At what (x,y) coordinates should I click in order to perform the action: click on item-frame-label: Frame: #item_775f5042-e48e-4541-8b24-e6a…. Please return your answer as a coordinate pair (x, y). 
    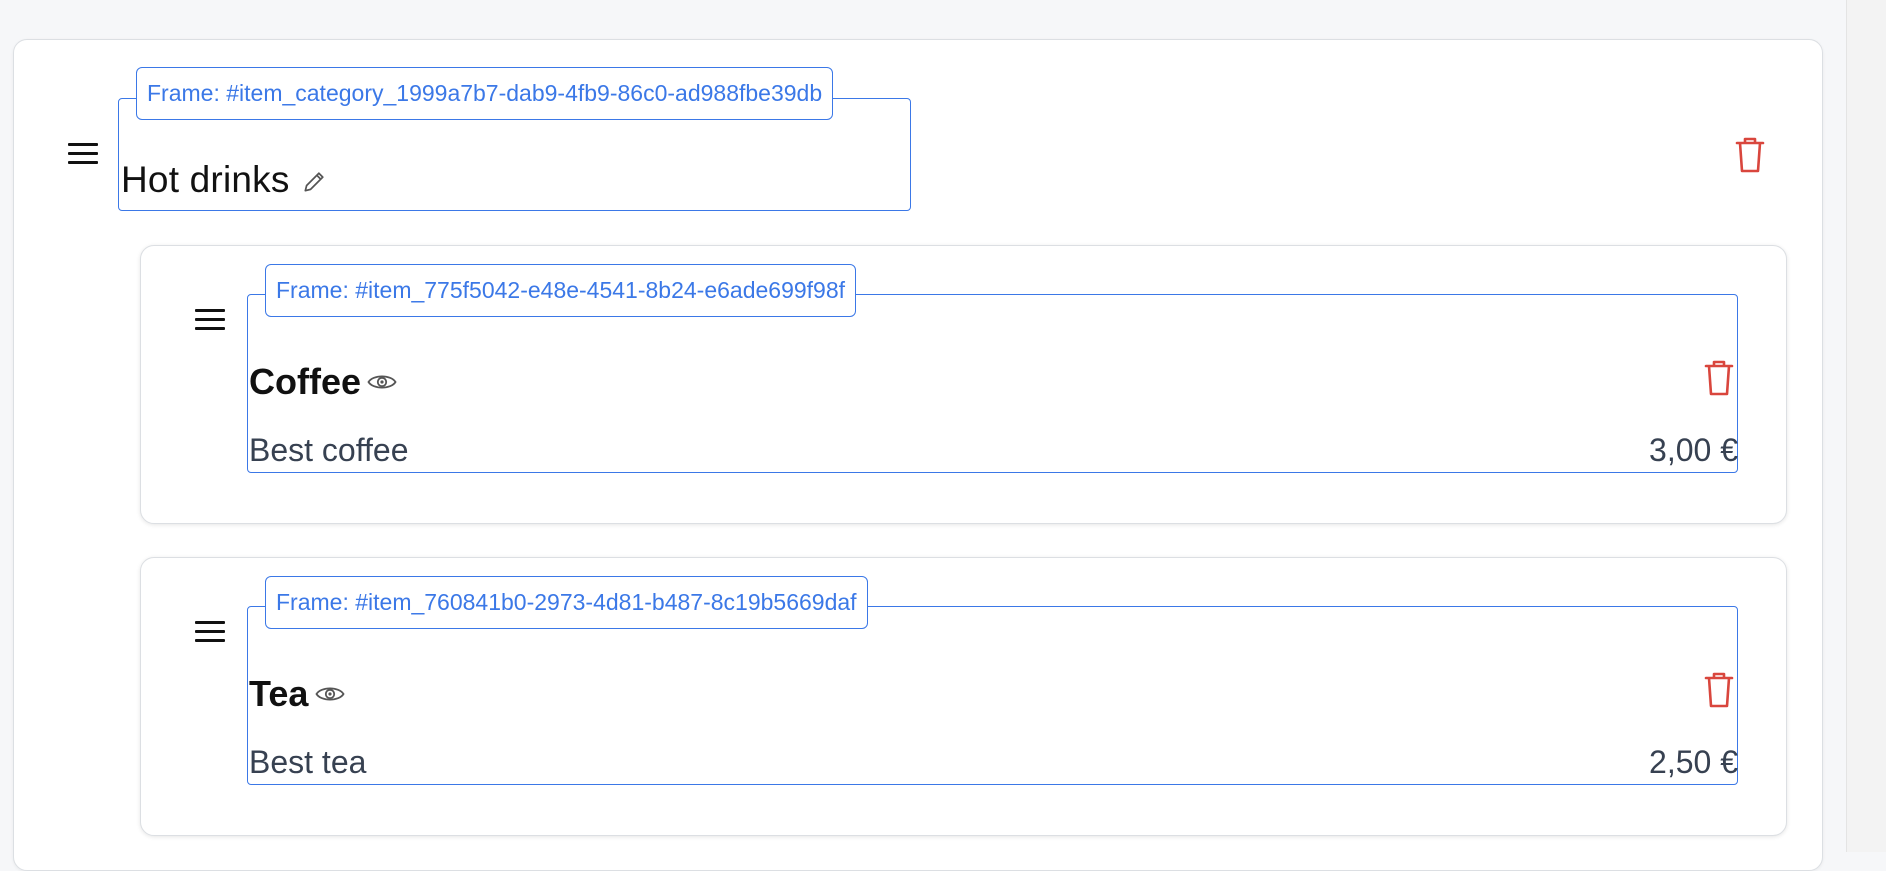
    Looking at the image, I should click on (561, 290).